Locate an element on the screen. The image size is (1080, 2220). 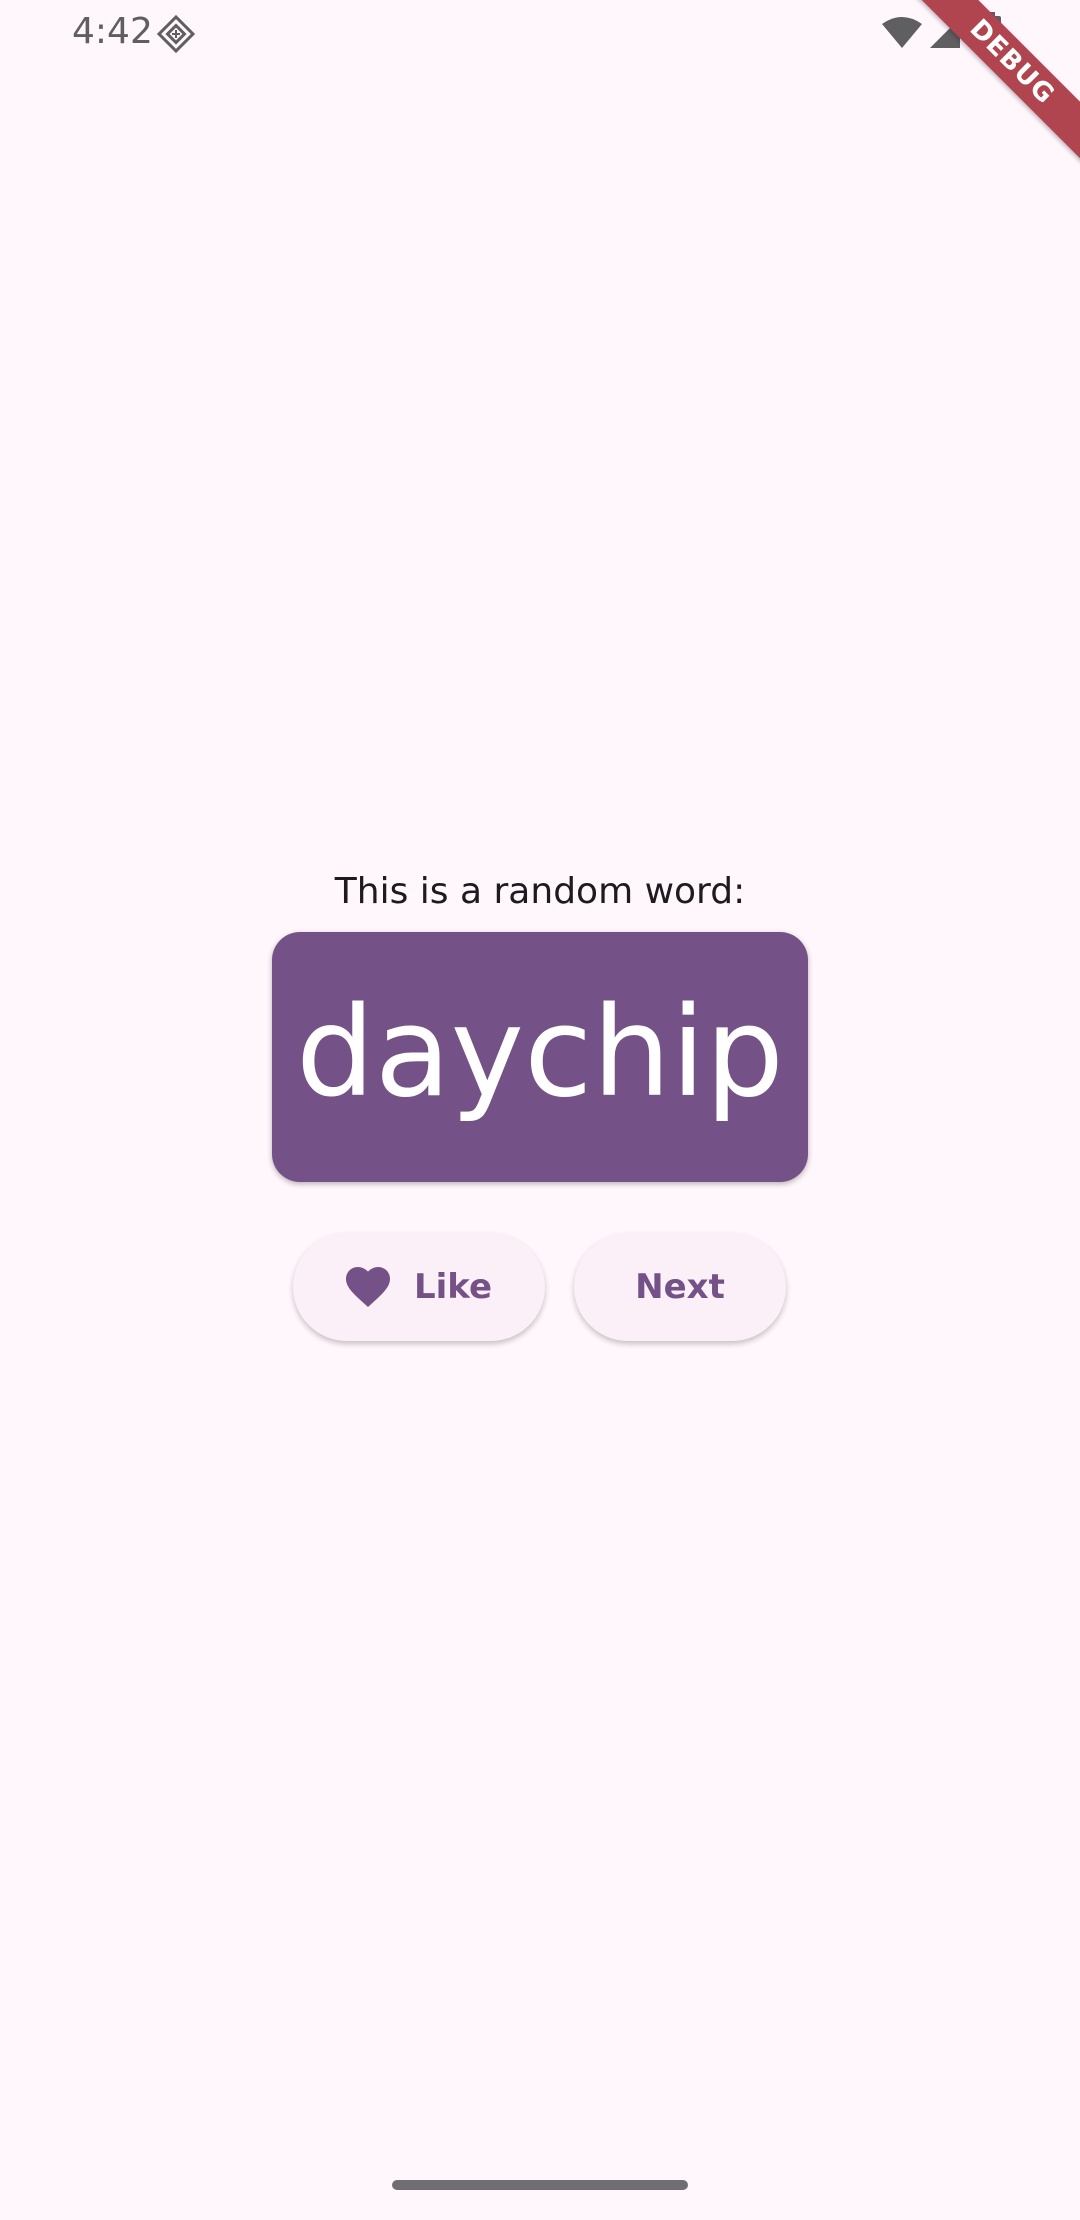
prompt-text: This is a random word: is located at coordinates (540, 891).